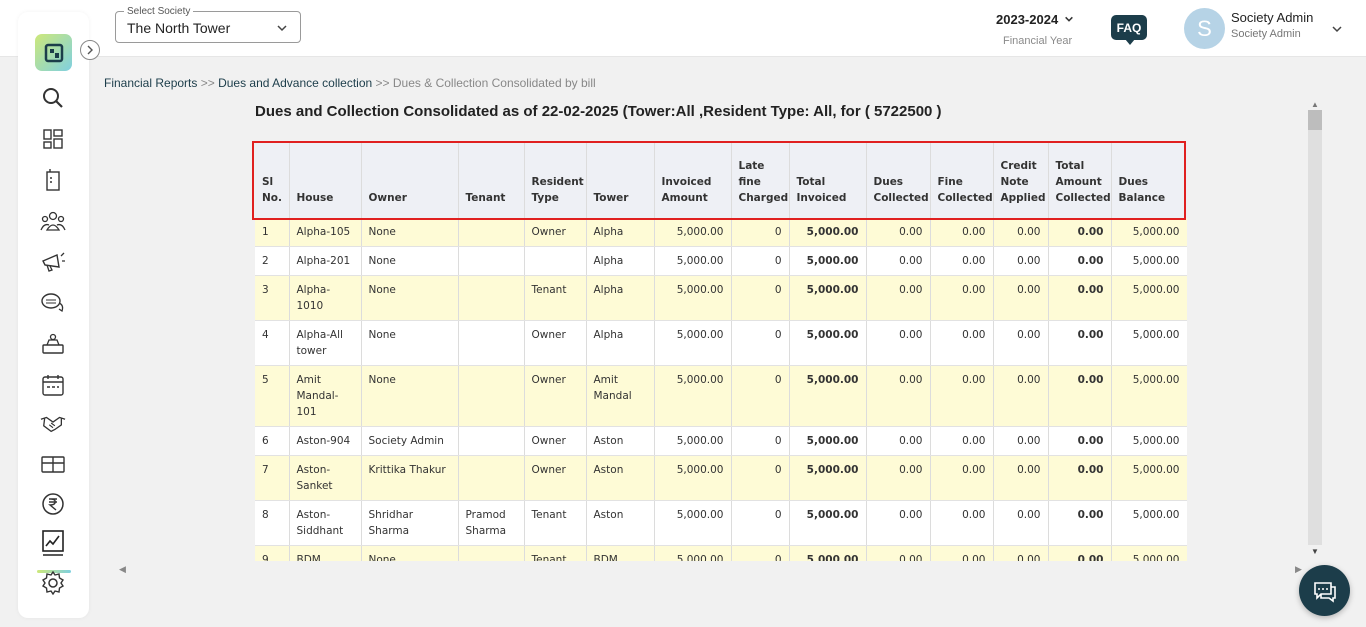 This screenshot has height=627, width=1366. I want to click on scrollbar-thumb, so click(1315, 120).